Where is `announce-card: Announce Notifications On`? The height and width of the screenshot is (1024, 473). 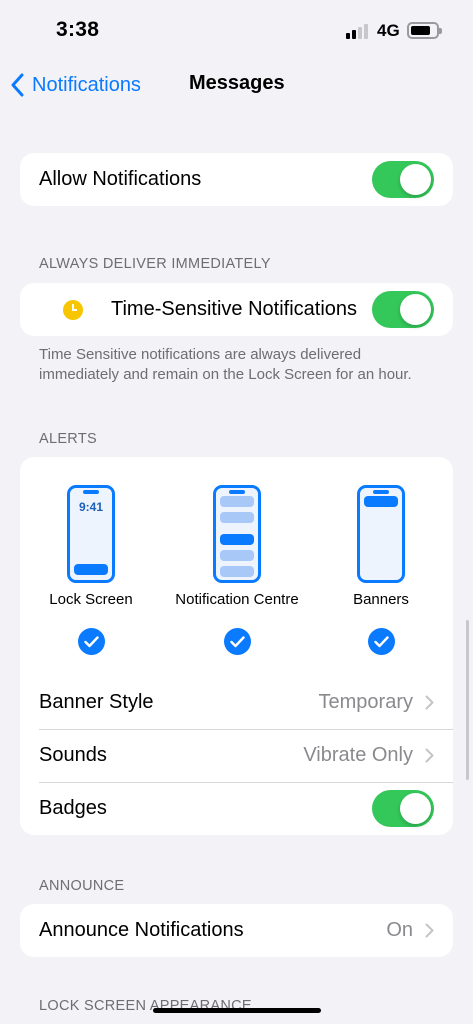 announce-card: Announce Notifications On is located at coordinates (236, 930).